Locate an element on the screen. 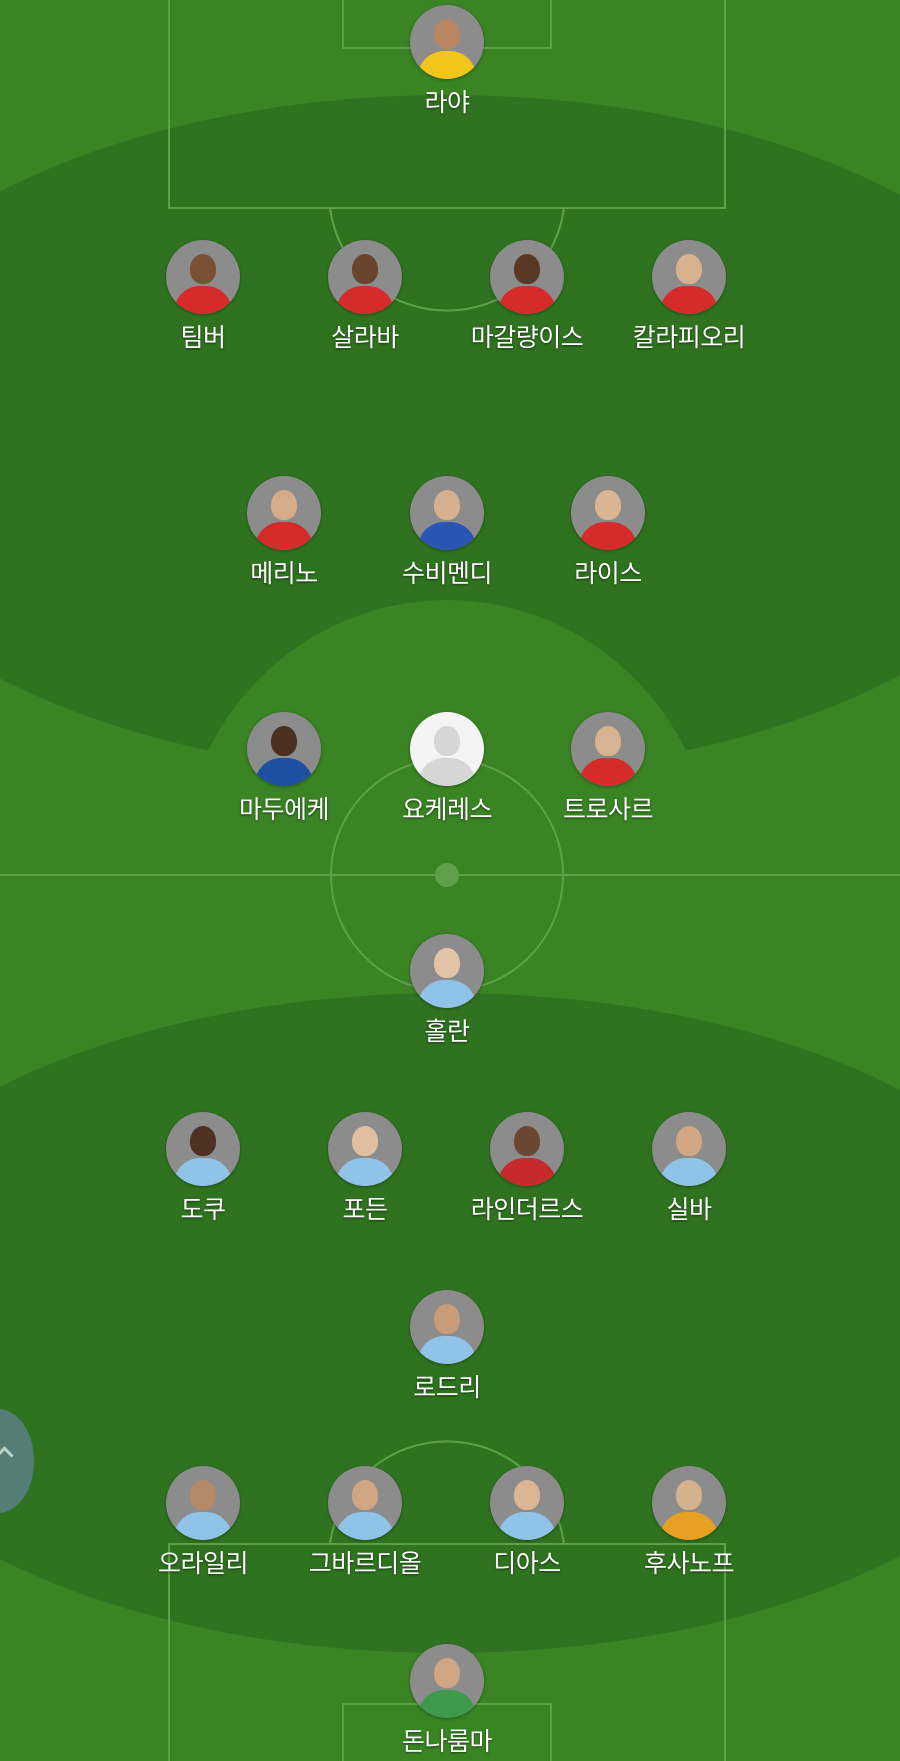 The image size is (900, 1761). player-bottom-gk: 돈나룸마 is located at coordinates (447, 1701).